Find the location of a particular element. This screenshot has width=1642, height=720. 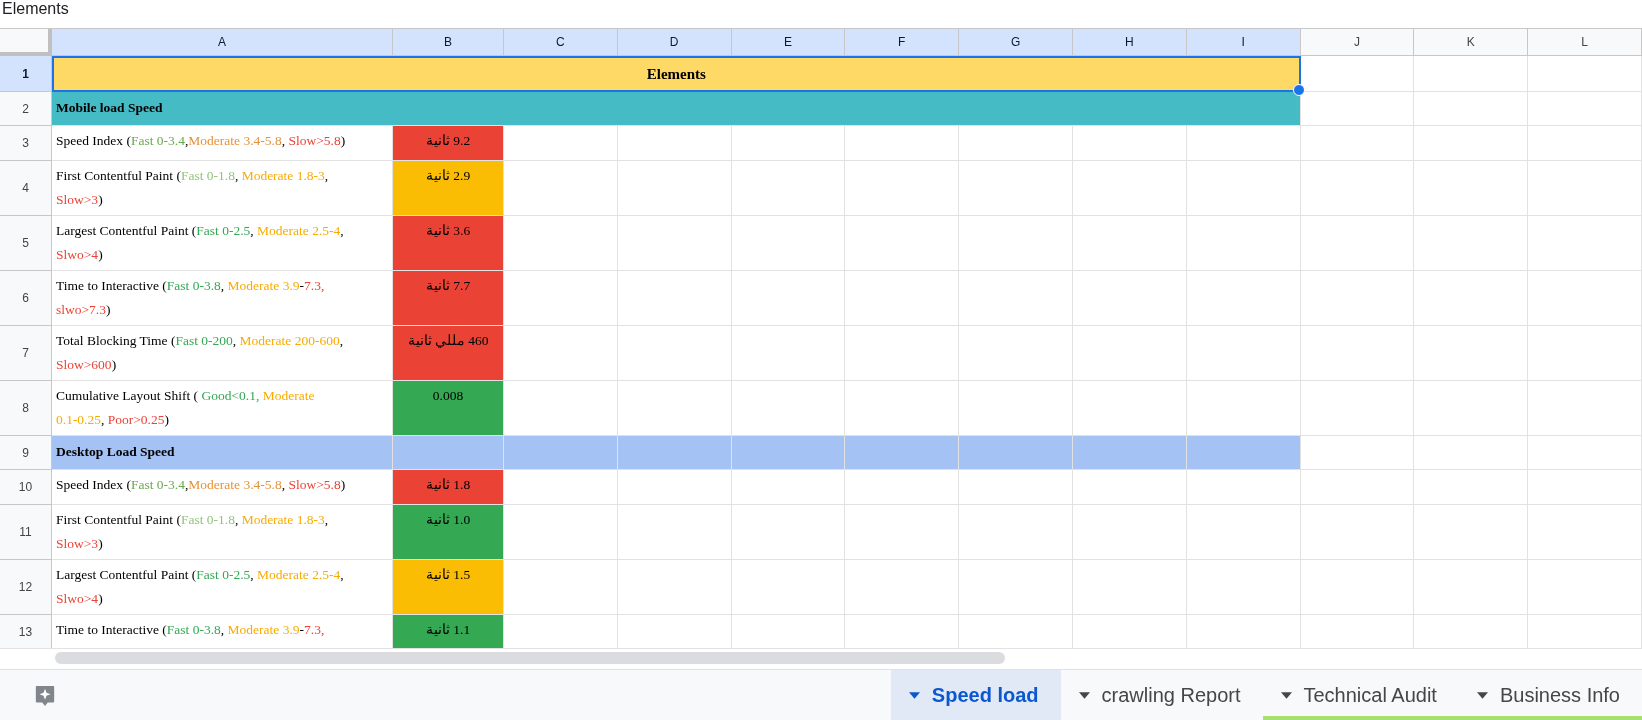

row-header: 11 is located at coordinates (26, 532).